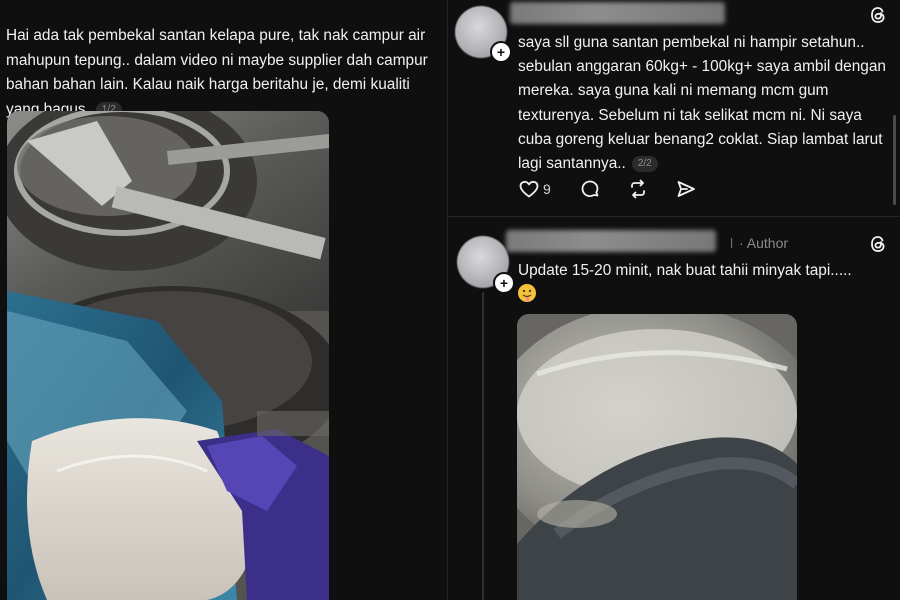 The image size is (900, 600). I want to click on column-divider, so click(447, 300).